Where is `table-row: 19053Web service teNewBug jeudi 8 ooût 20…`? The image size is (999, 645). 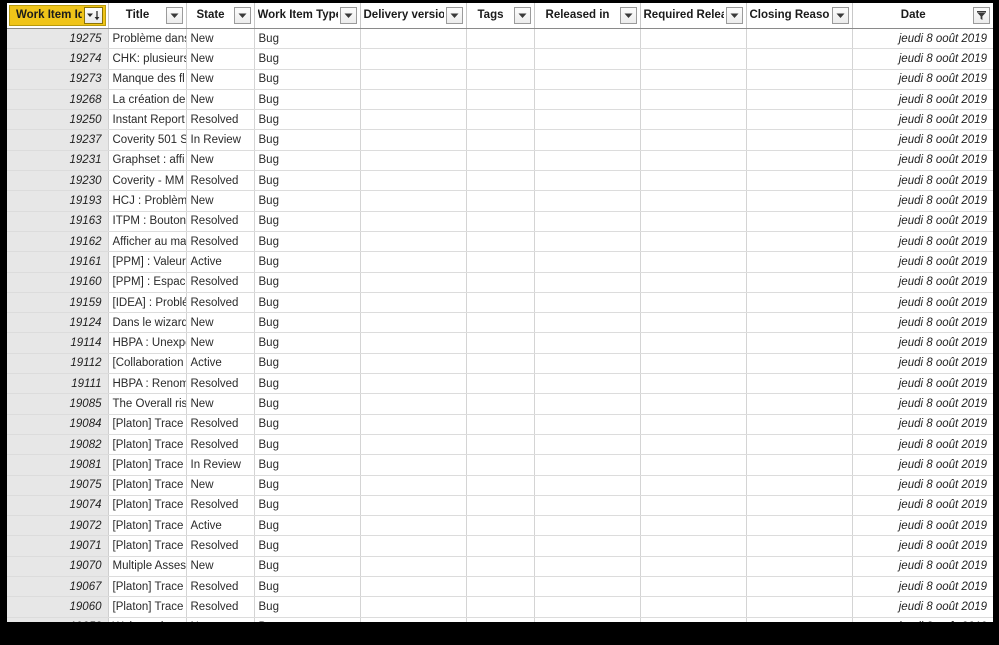 table-row: 19053Web service teNewBug jeudi 8 ooût 20… is located at coordinates (500, 619).